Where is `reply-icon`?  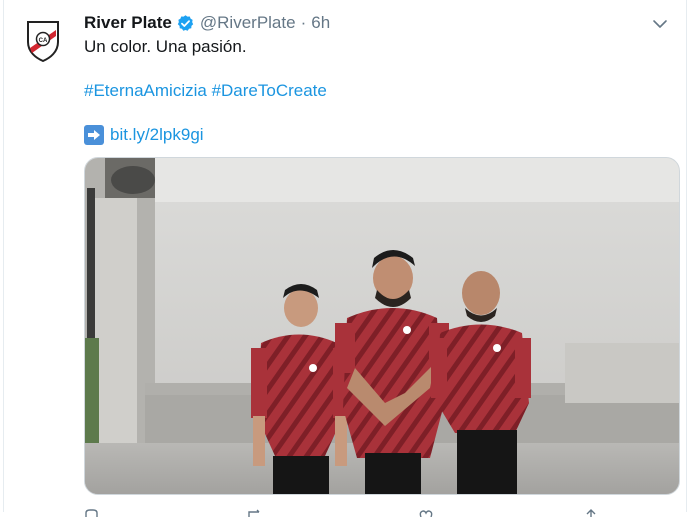
reply-icon is located at coordinates (91, 510).